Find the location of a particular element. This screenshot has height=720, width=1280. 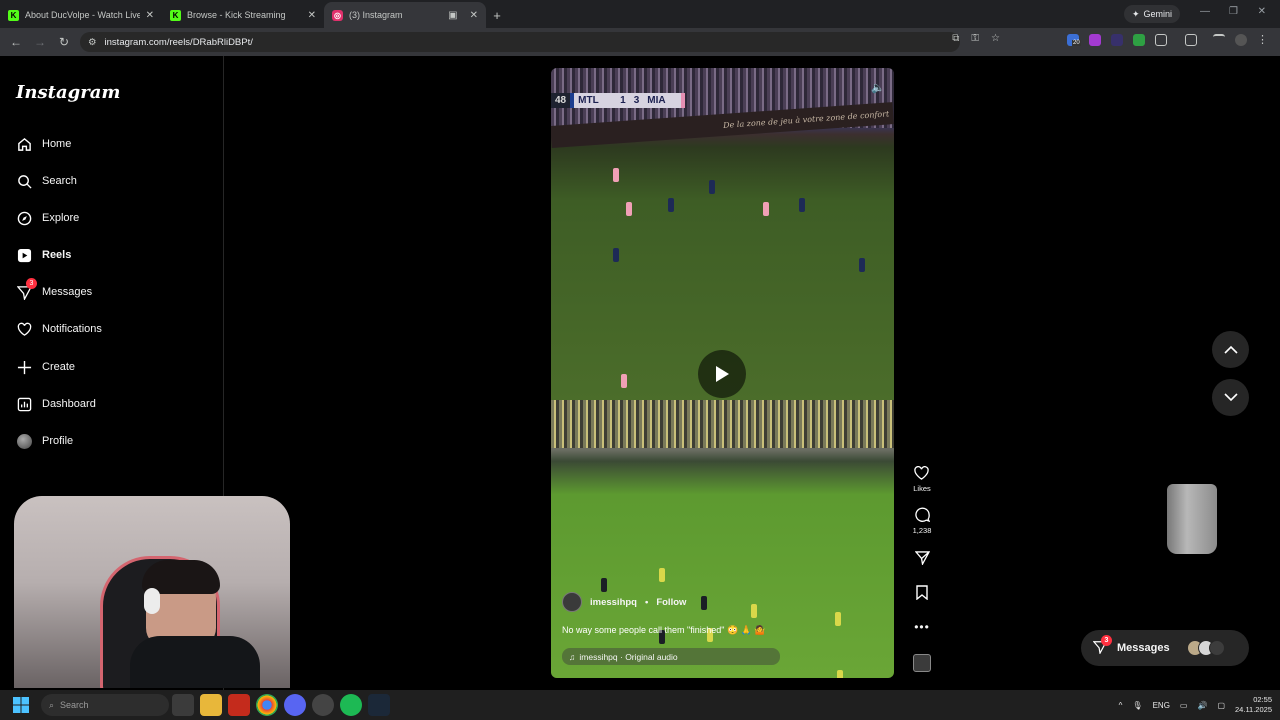

chevron-up-icon is located at coordinates (1230, 349).